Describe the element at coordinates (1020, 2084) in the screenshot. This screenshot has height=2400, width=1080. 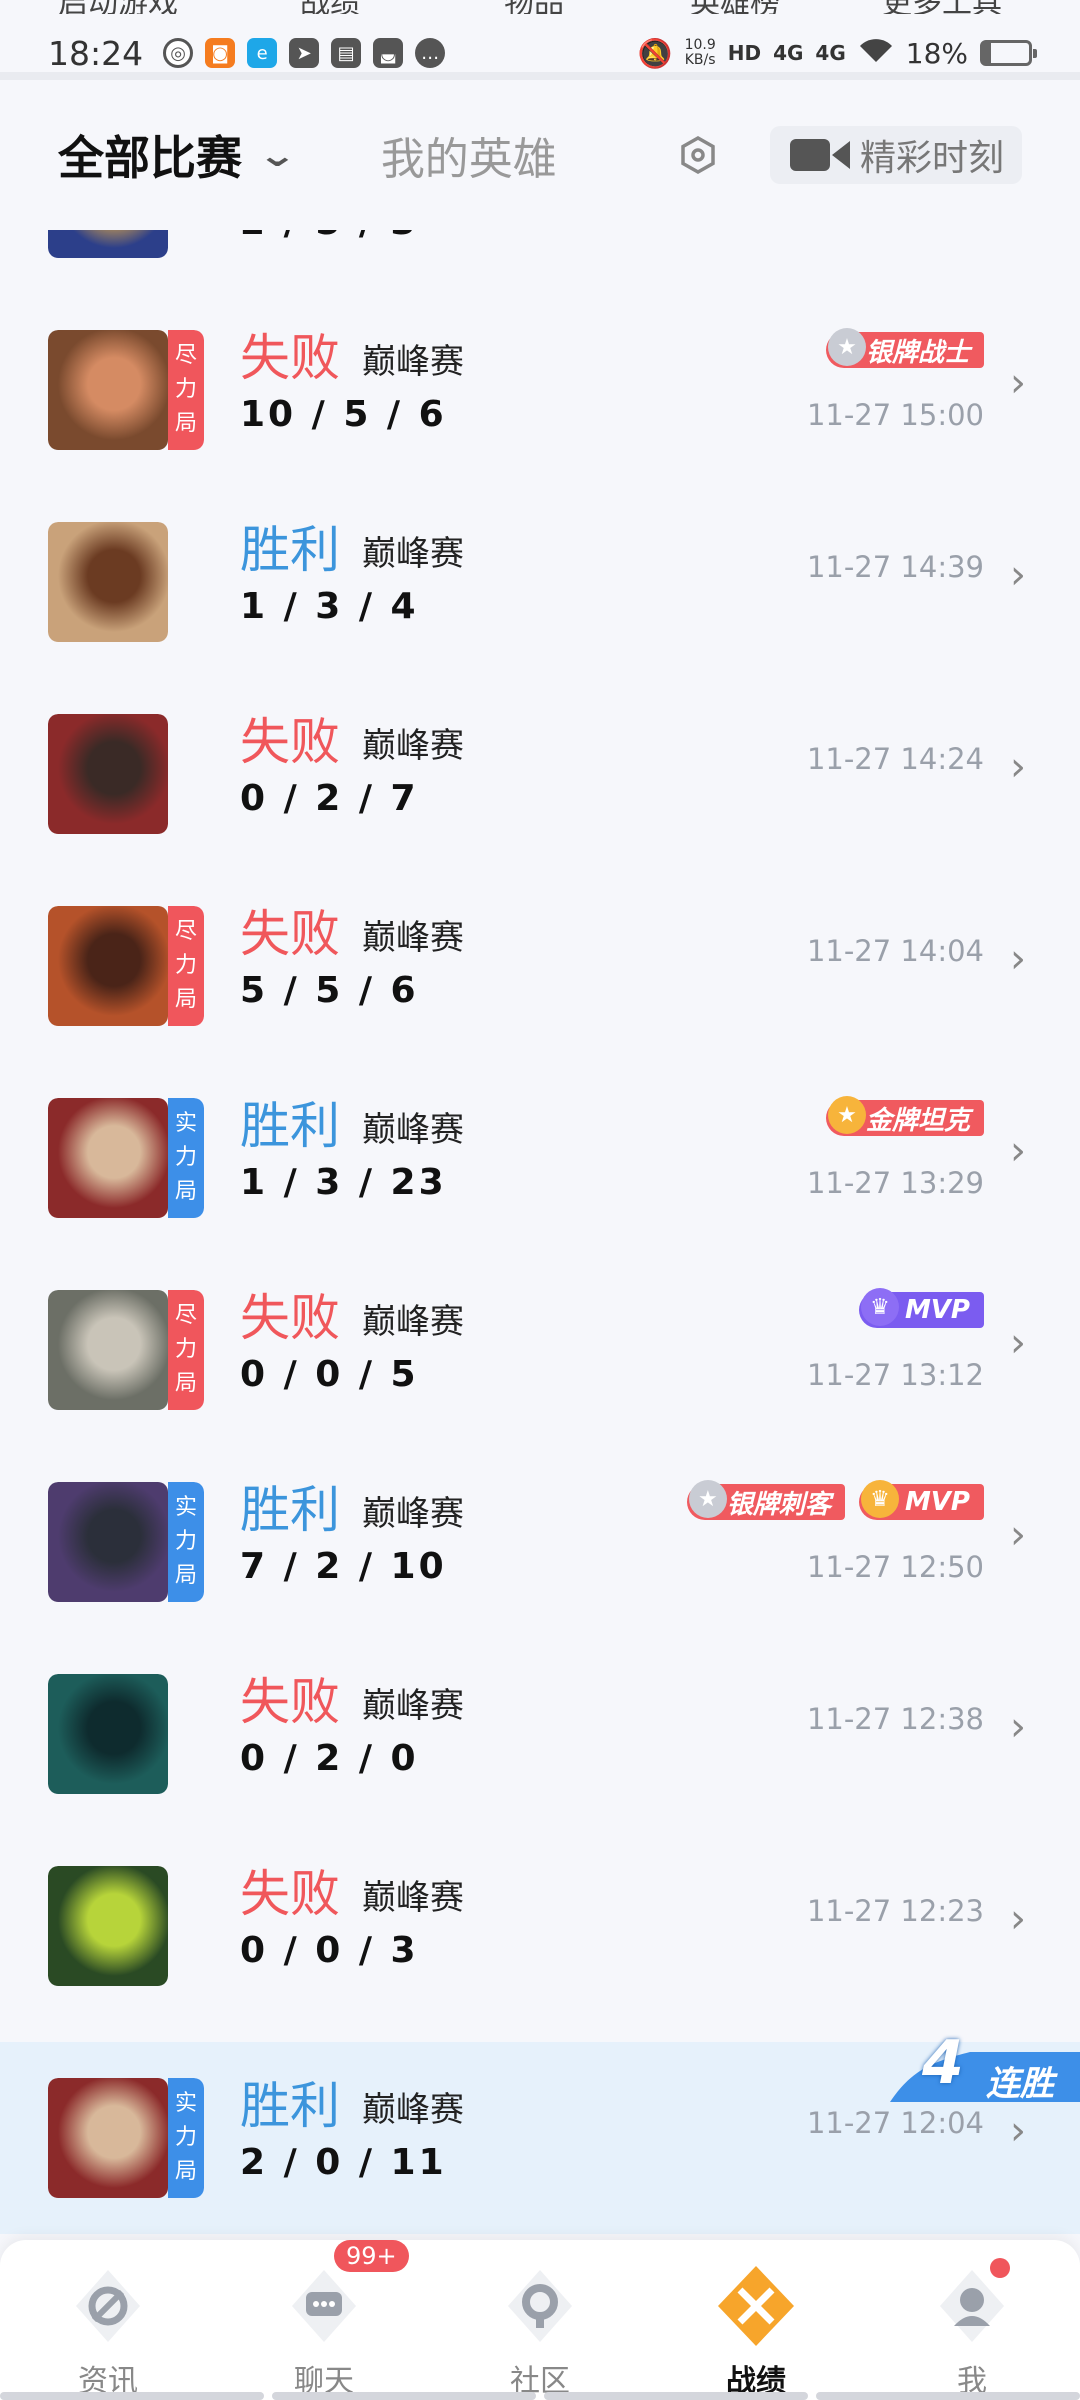
I see `streak-label: 连胜` at that location.